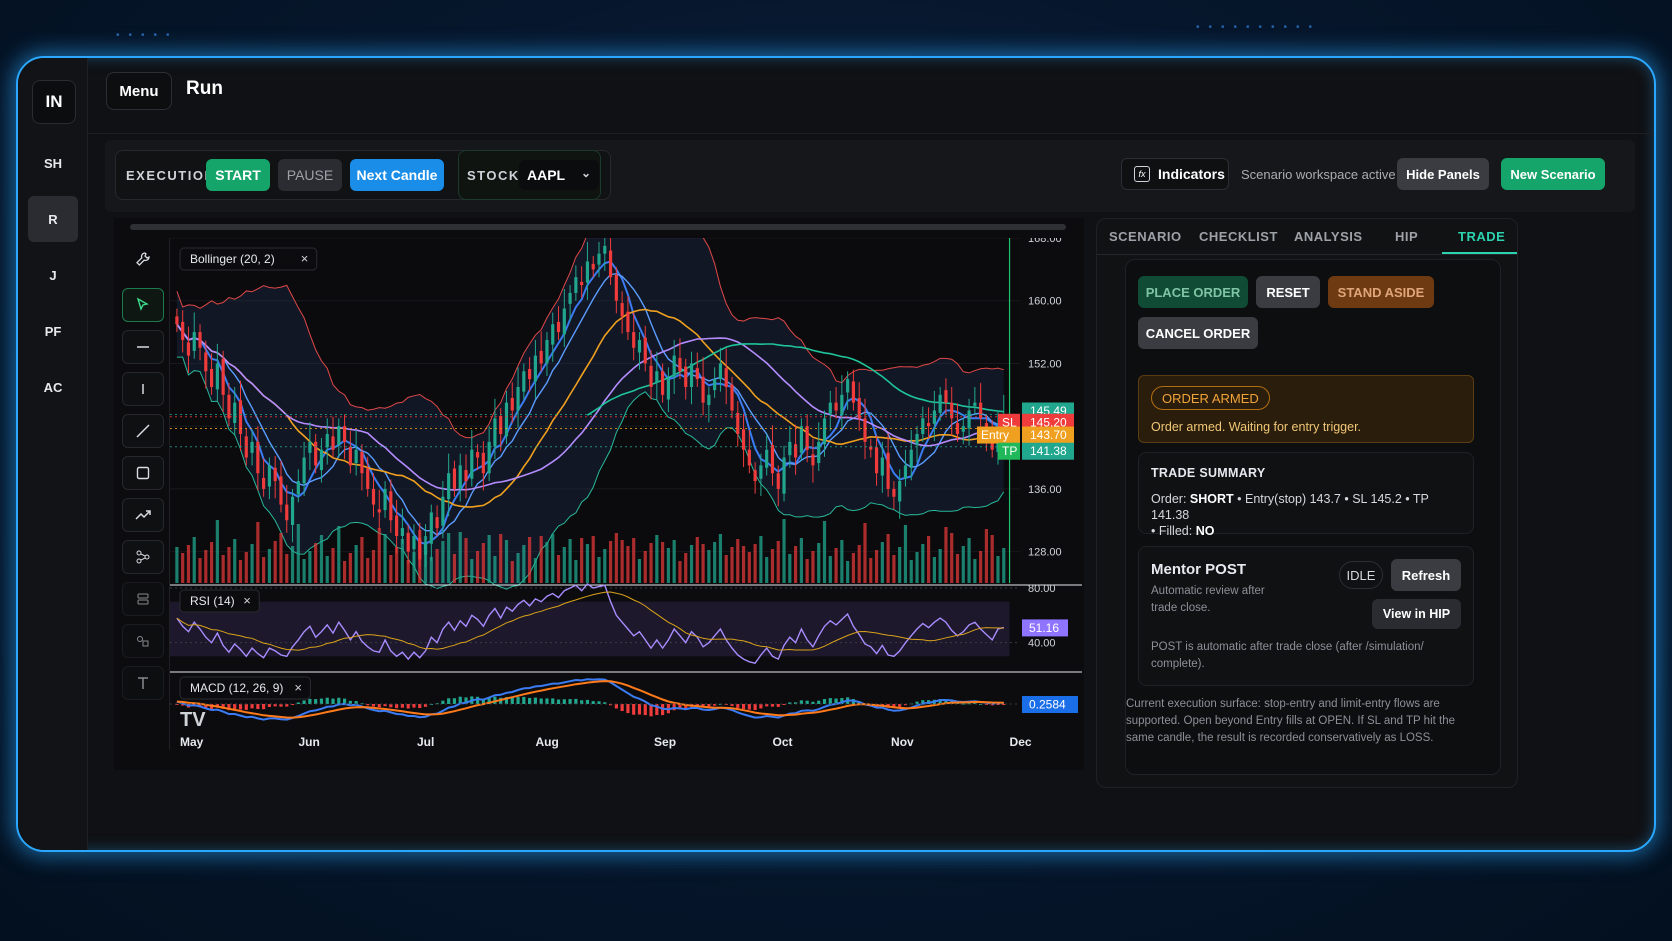  I want to click on tab-scenario: SCENARIO, so click(1145, 236).